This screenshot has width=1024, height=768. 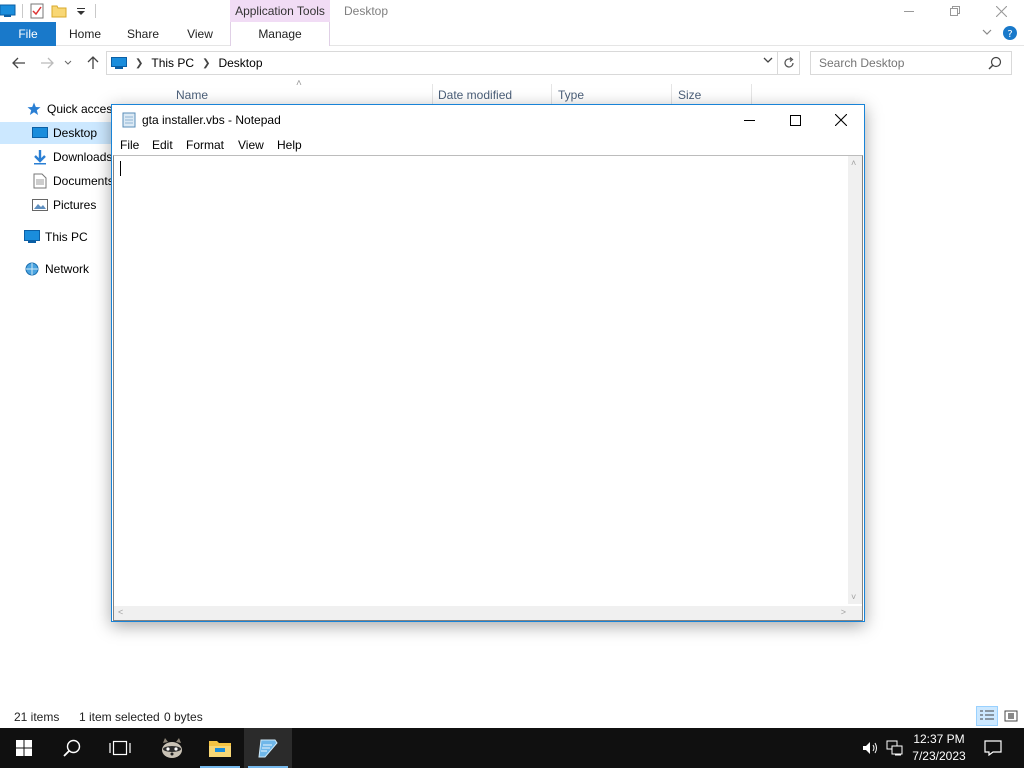 I want to click on tab-view: View, so click(x=200, y=34).